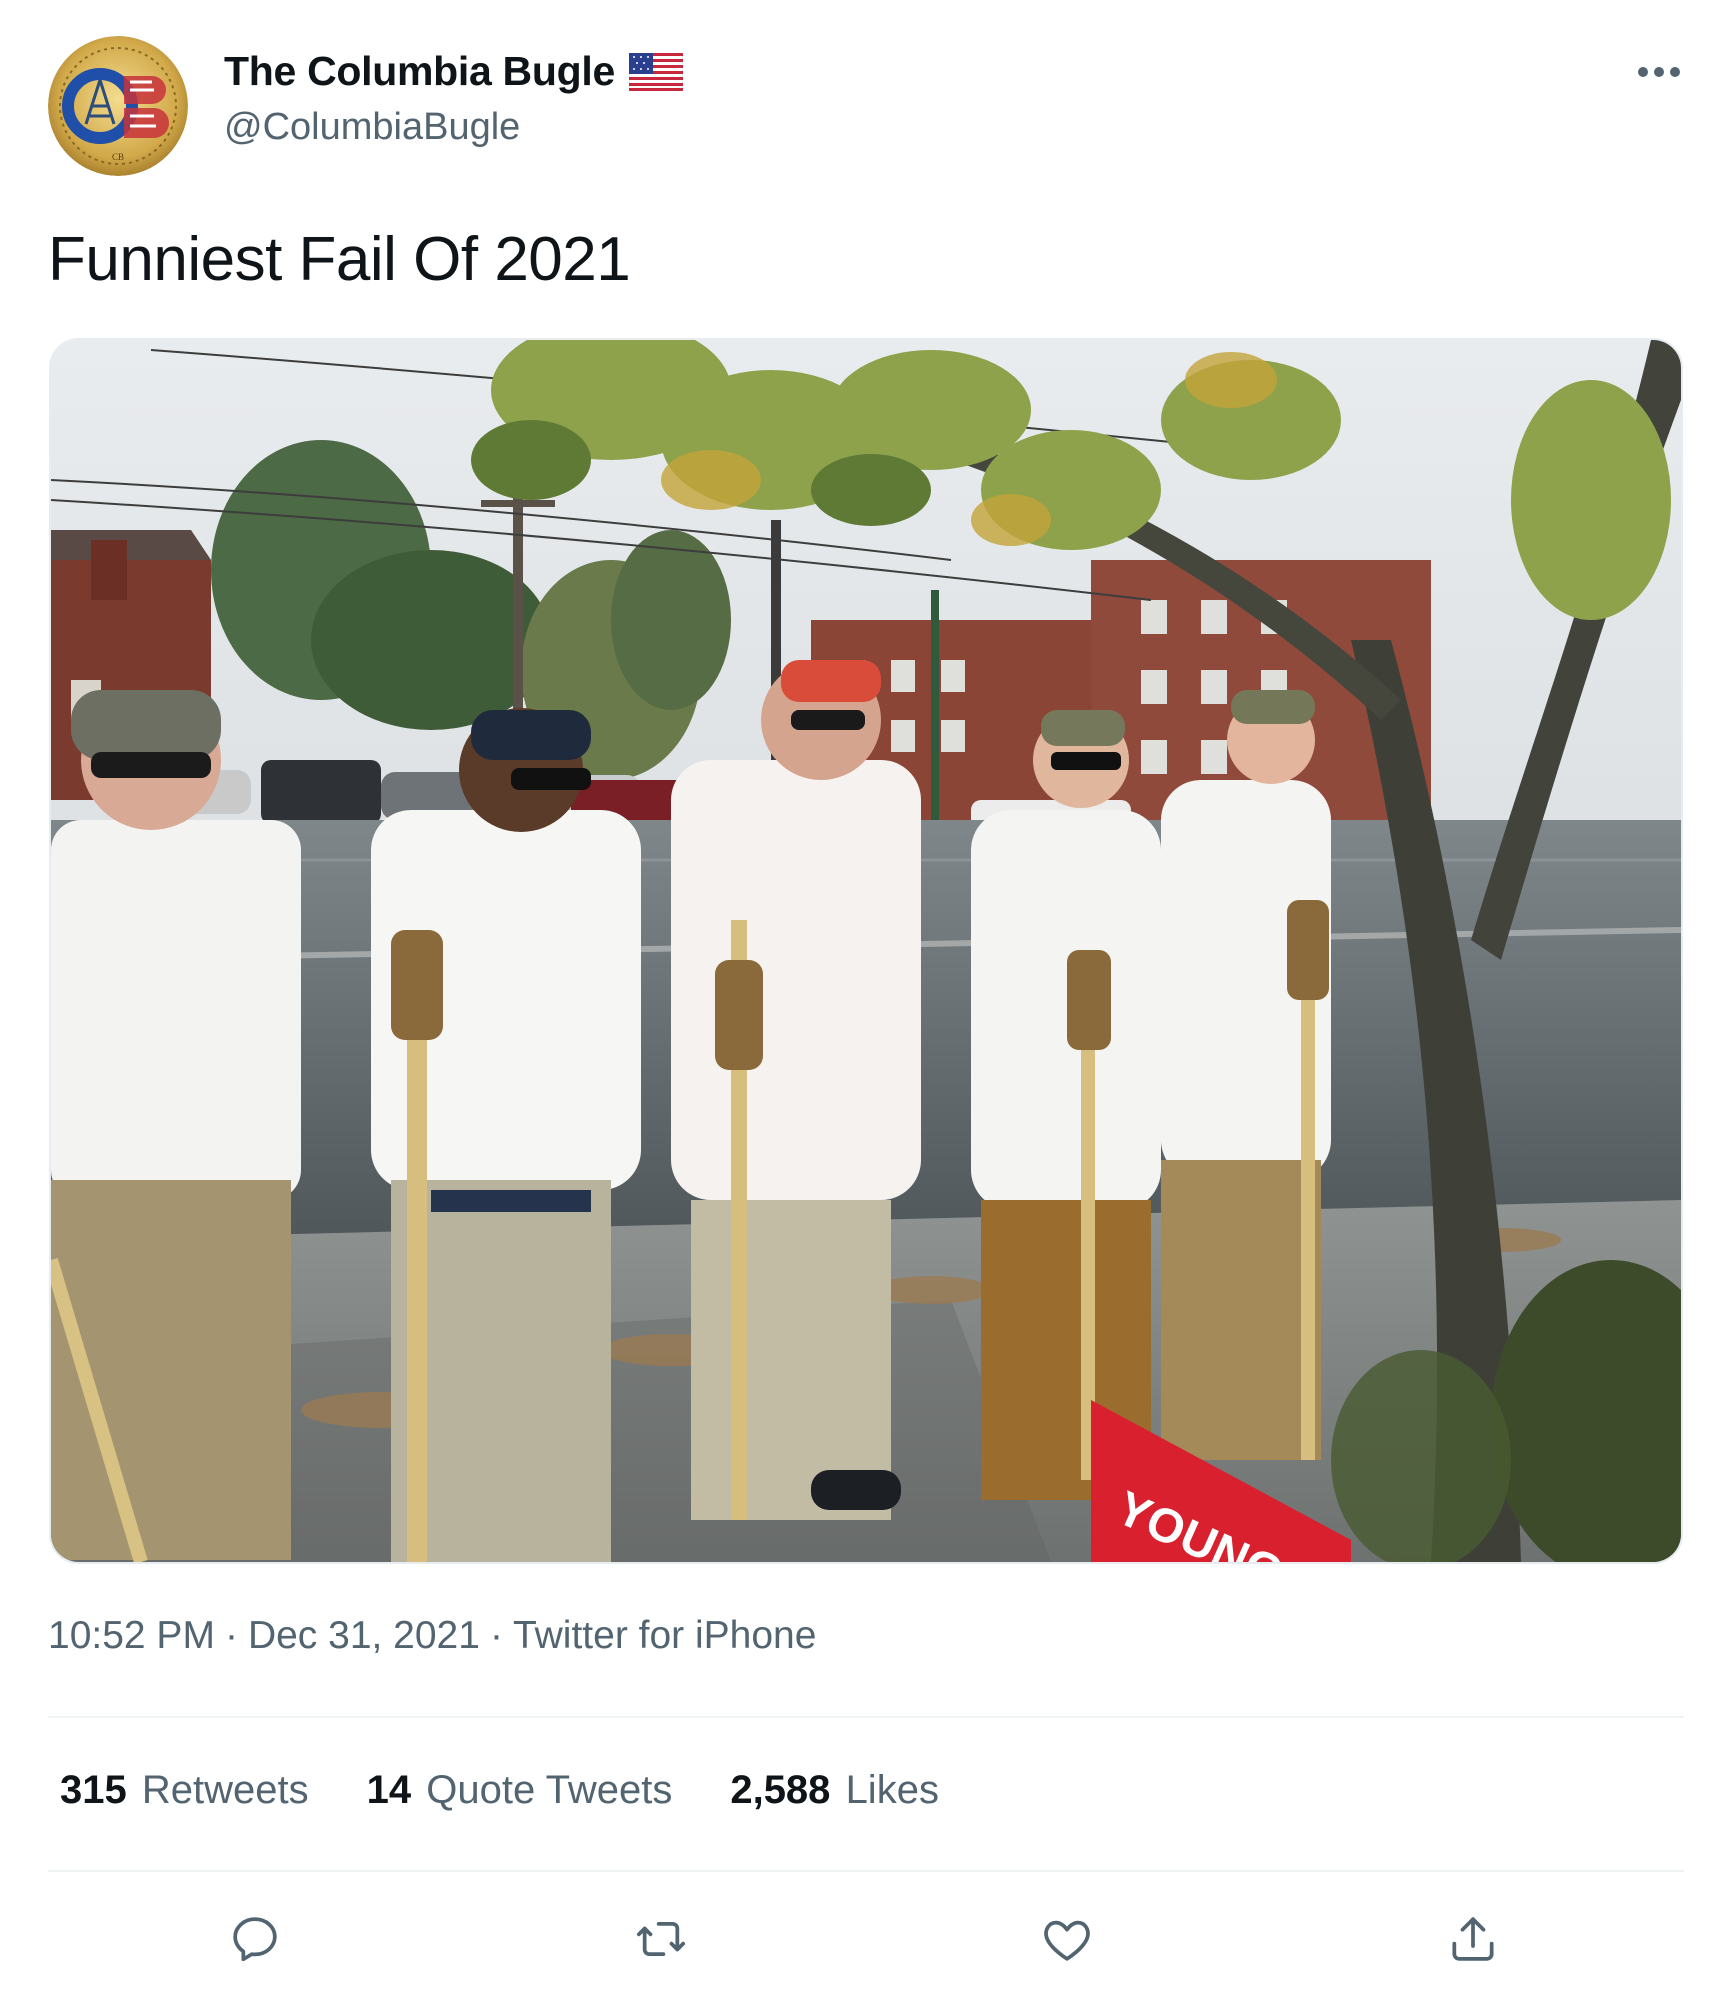  I want to click on author-avatar: CB, so click(118, 106).